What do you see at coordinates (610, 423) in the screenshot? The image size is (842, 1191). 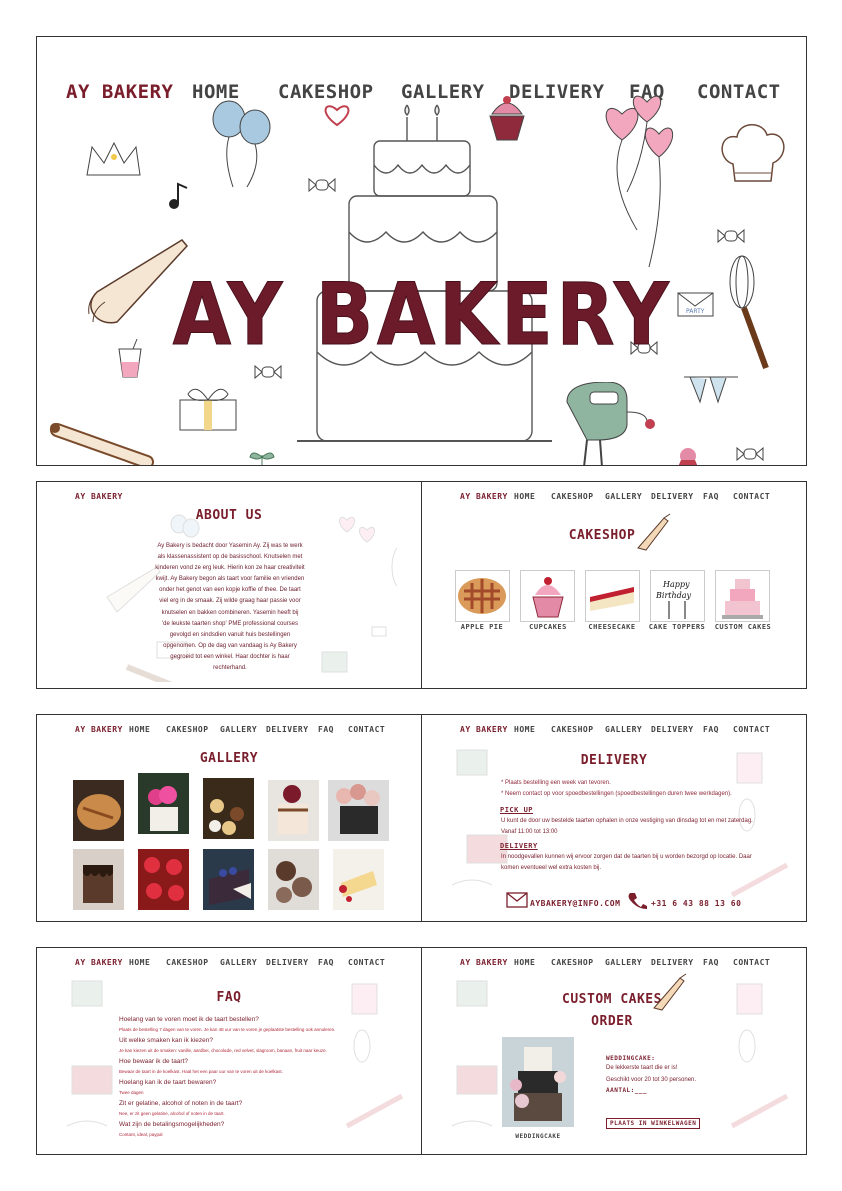 I see `hand-mixer-icon` at bounding box center [610, 423].